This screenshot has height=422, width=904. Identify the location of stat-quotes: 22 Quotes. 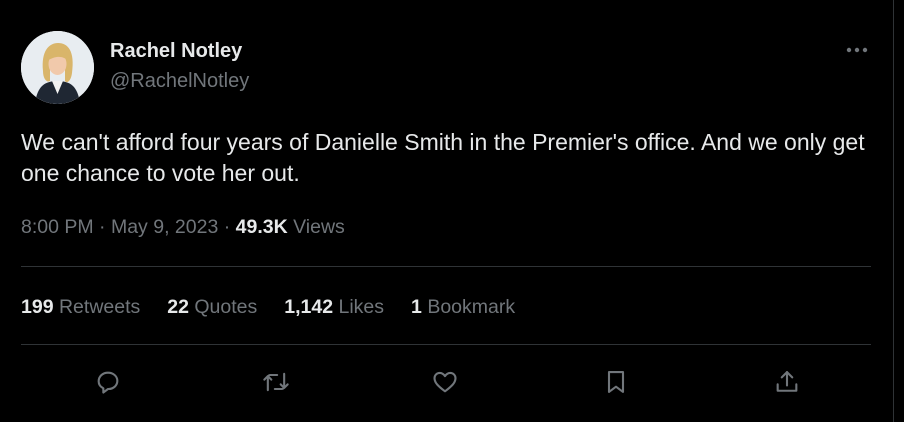
(212, 307).